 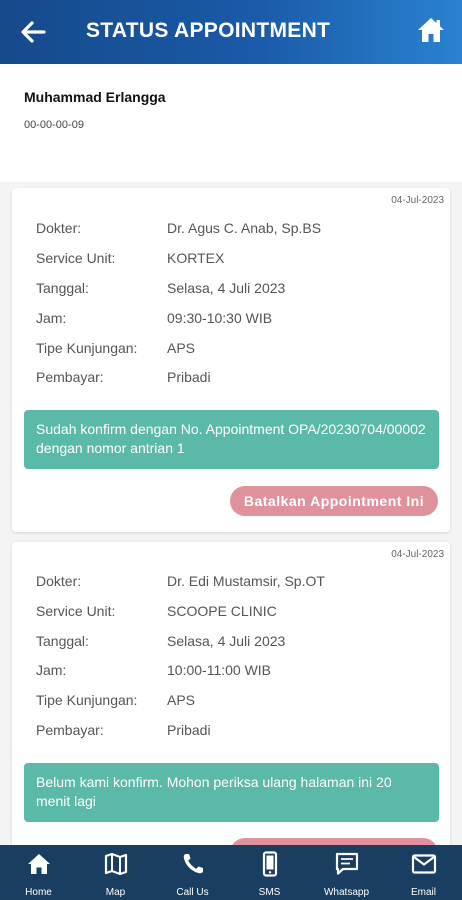 What do you see at coordinates (54, 125) in the screenshot?
I see `patient-id: 00-00-00-09` at bounding box center [54, 125].